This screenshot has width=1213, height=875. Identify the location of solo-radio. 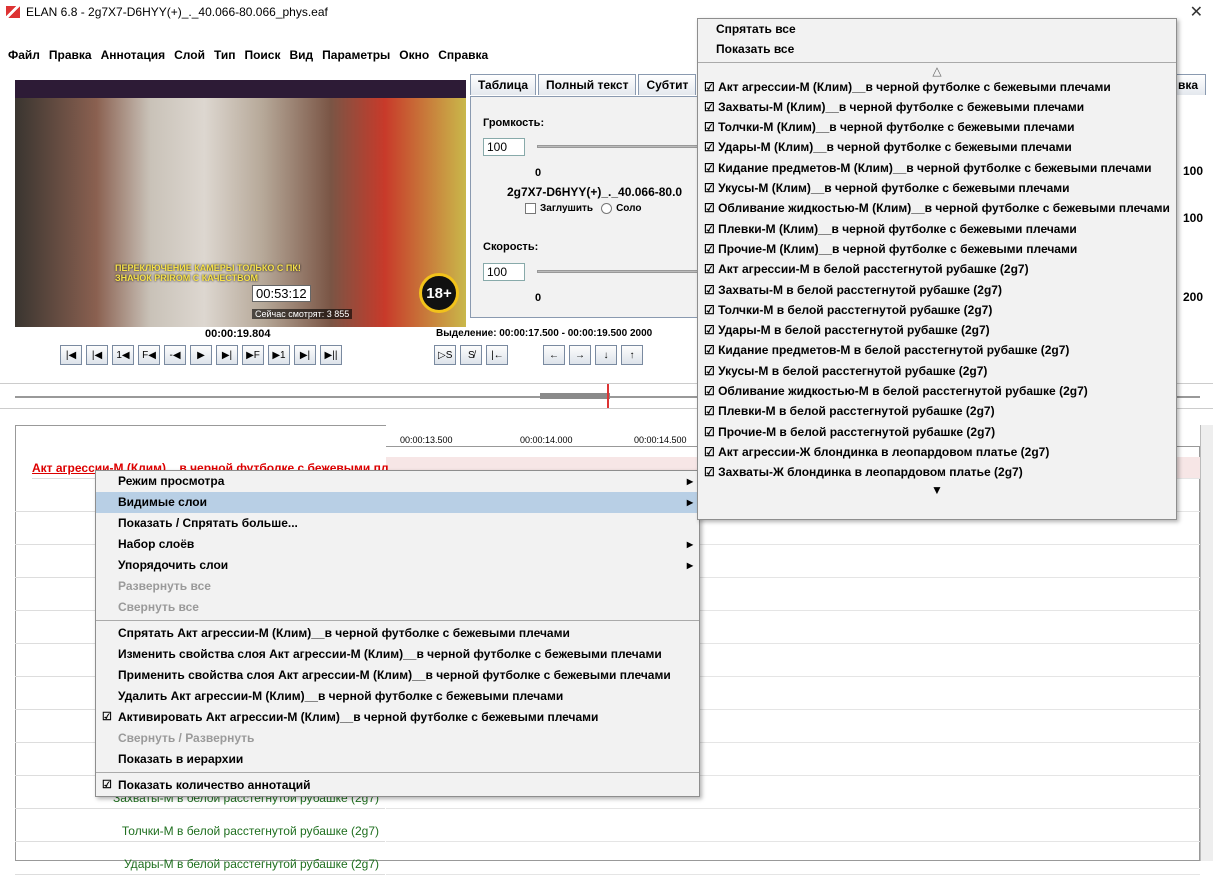
(607, 208).